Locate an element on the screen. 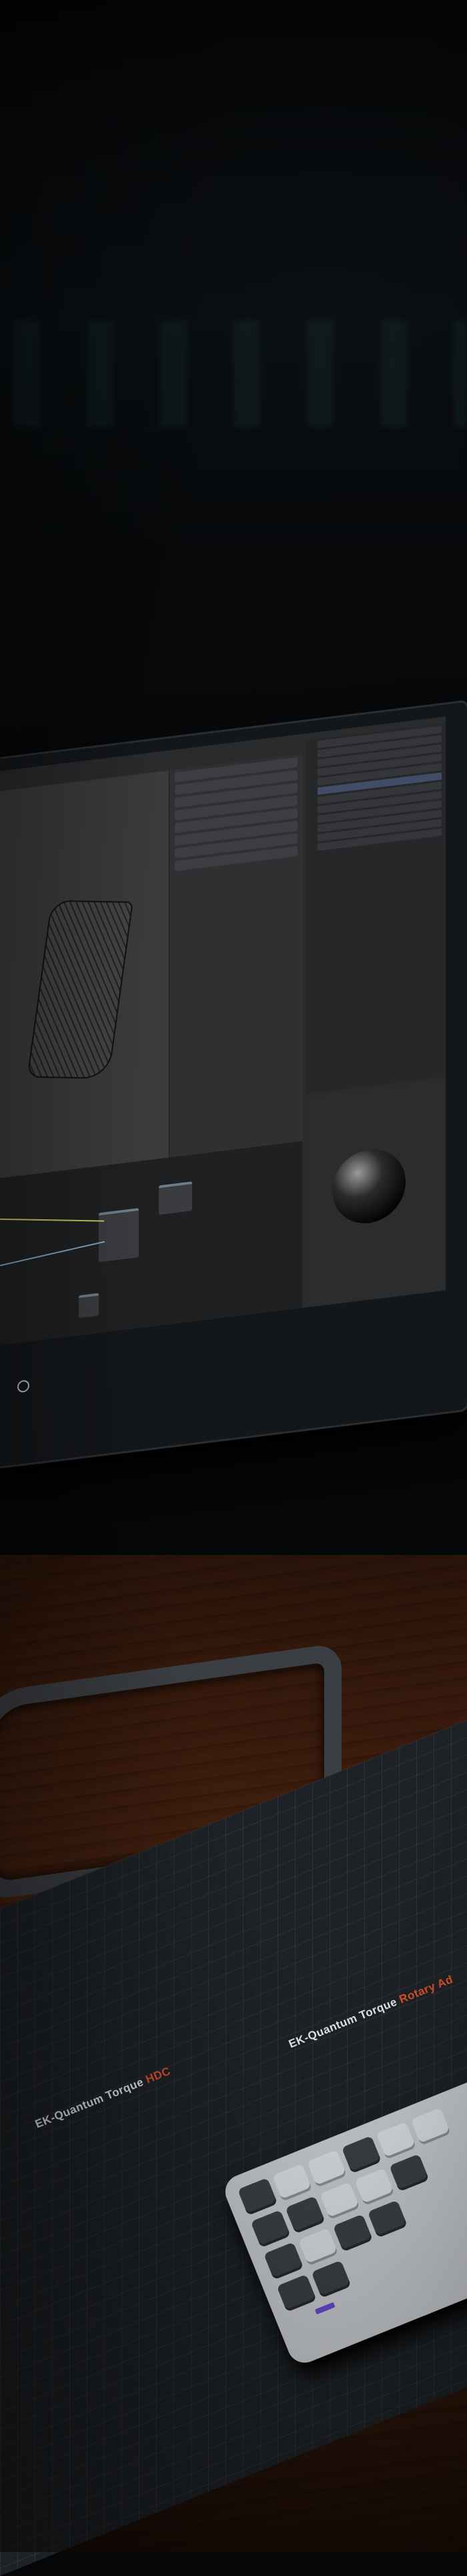 This screenshot has width=467, height=2576. blurred-shelf-lights is located at coordinates (233, 373).